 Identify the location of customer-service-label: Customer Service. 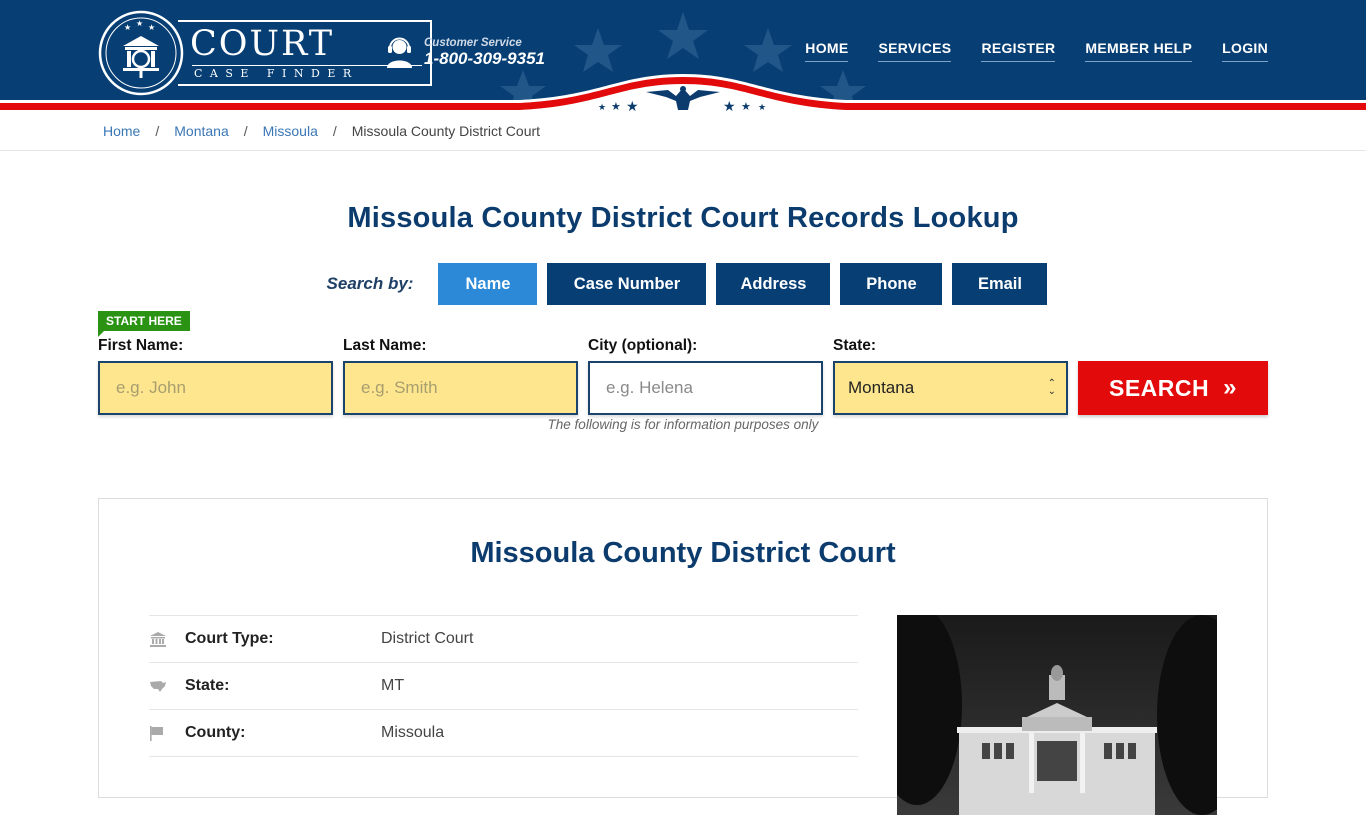
(473, 43).